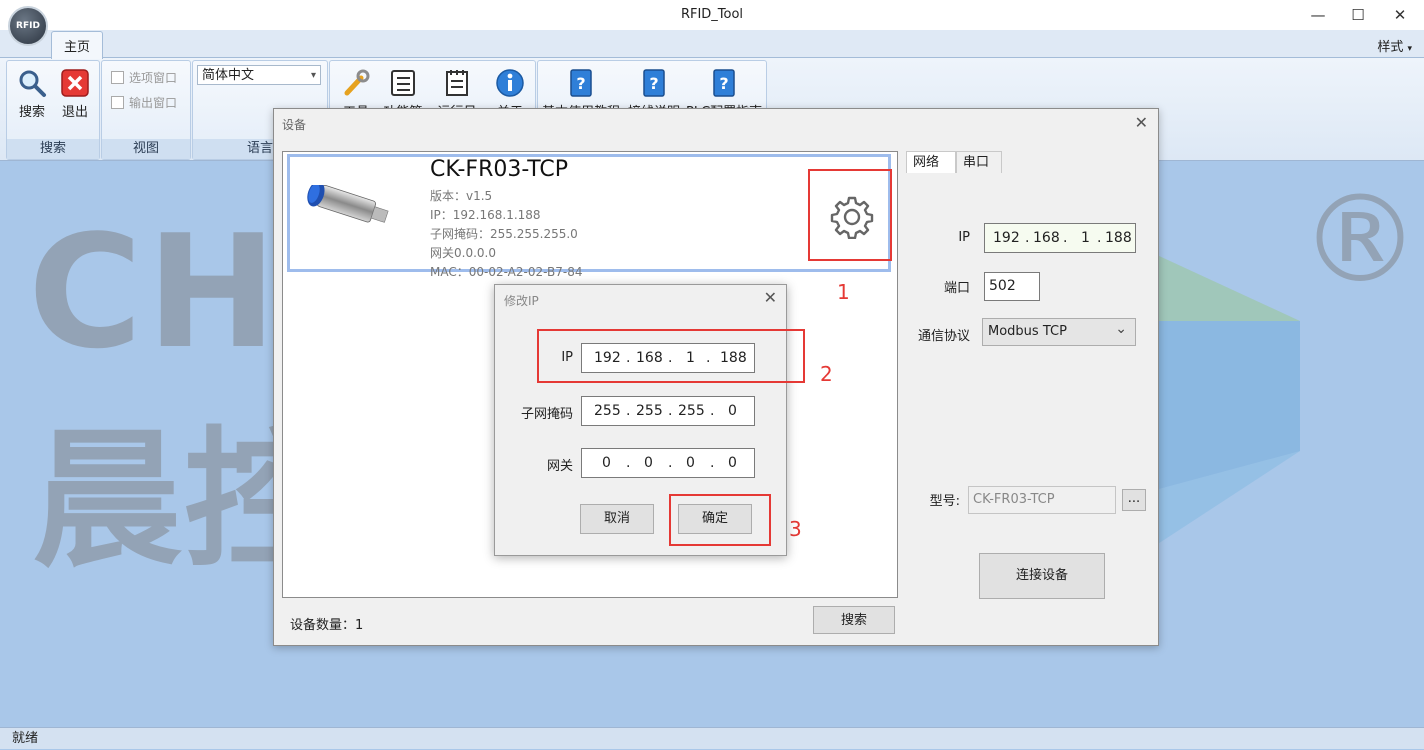  Describe the element at coordinates (521, 301) in the screenshot. I see `modify-ip-title: 修改IP` at that location.